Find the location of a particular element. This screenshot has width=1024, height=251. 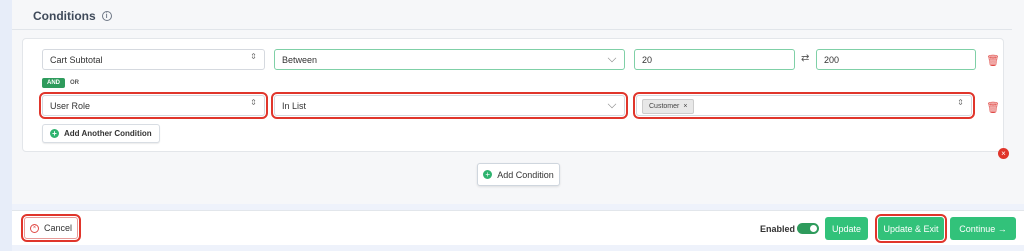

condition-field-select: Cart Subtotal ⇕ is located at coordinates (153, 59).